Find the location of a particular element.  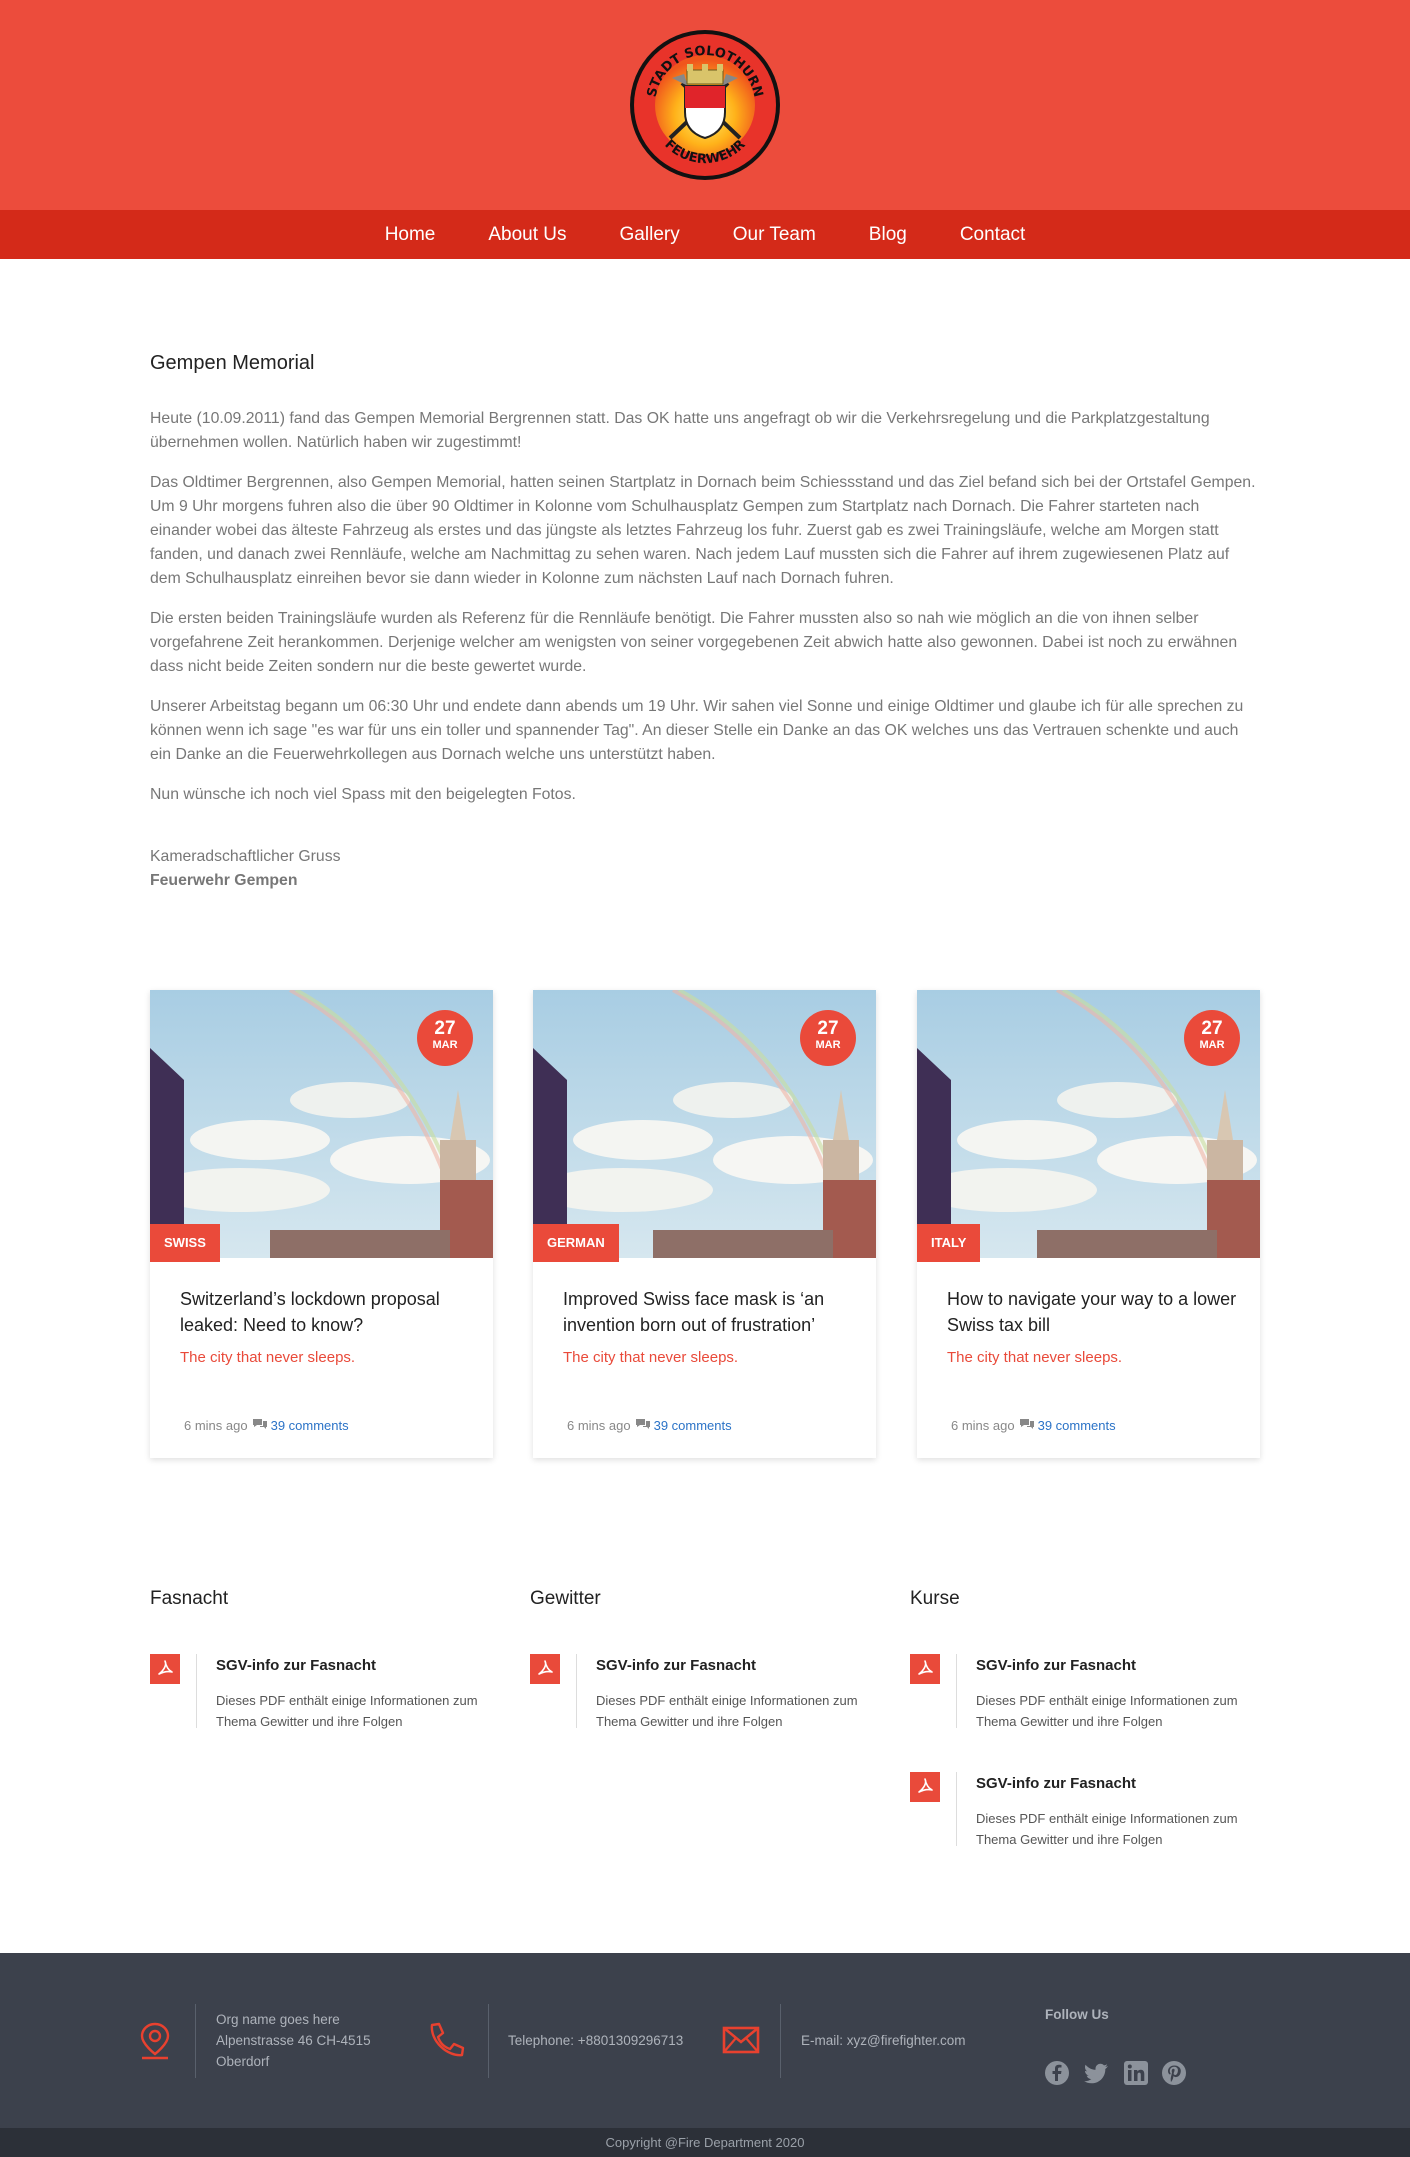

address-line: Oberdorf is located at coordinates (243, 2061).